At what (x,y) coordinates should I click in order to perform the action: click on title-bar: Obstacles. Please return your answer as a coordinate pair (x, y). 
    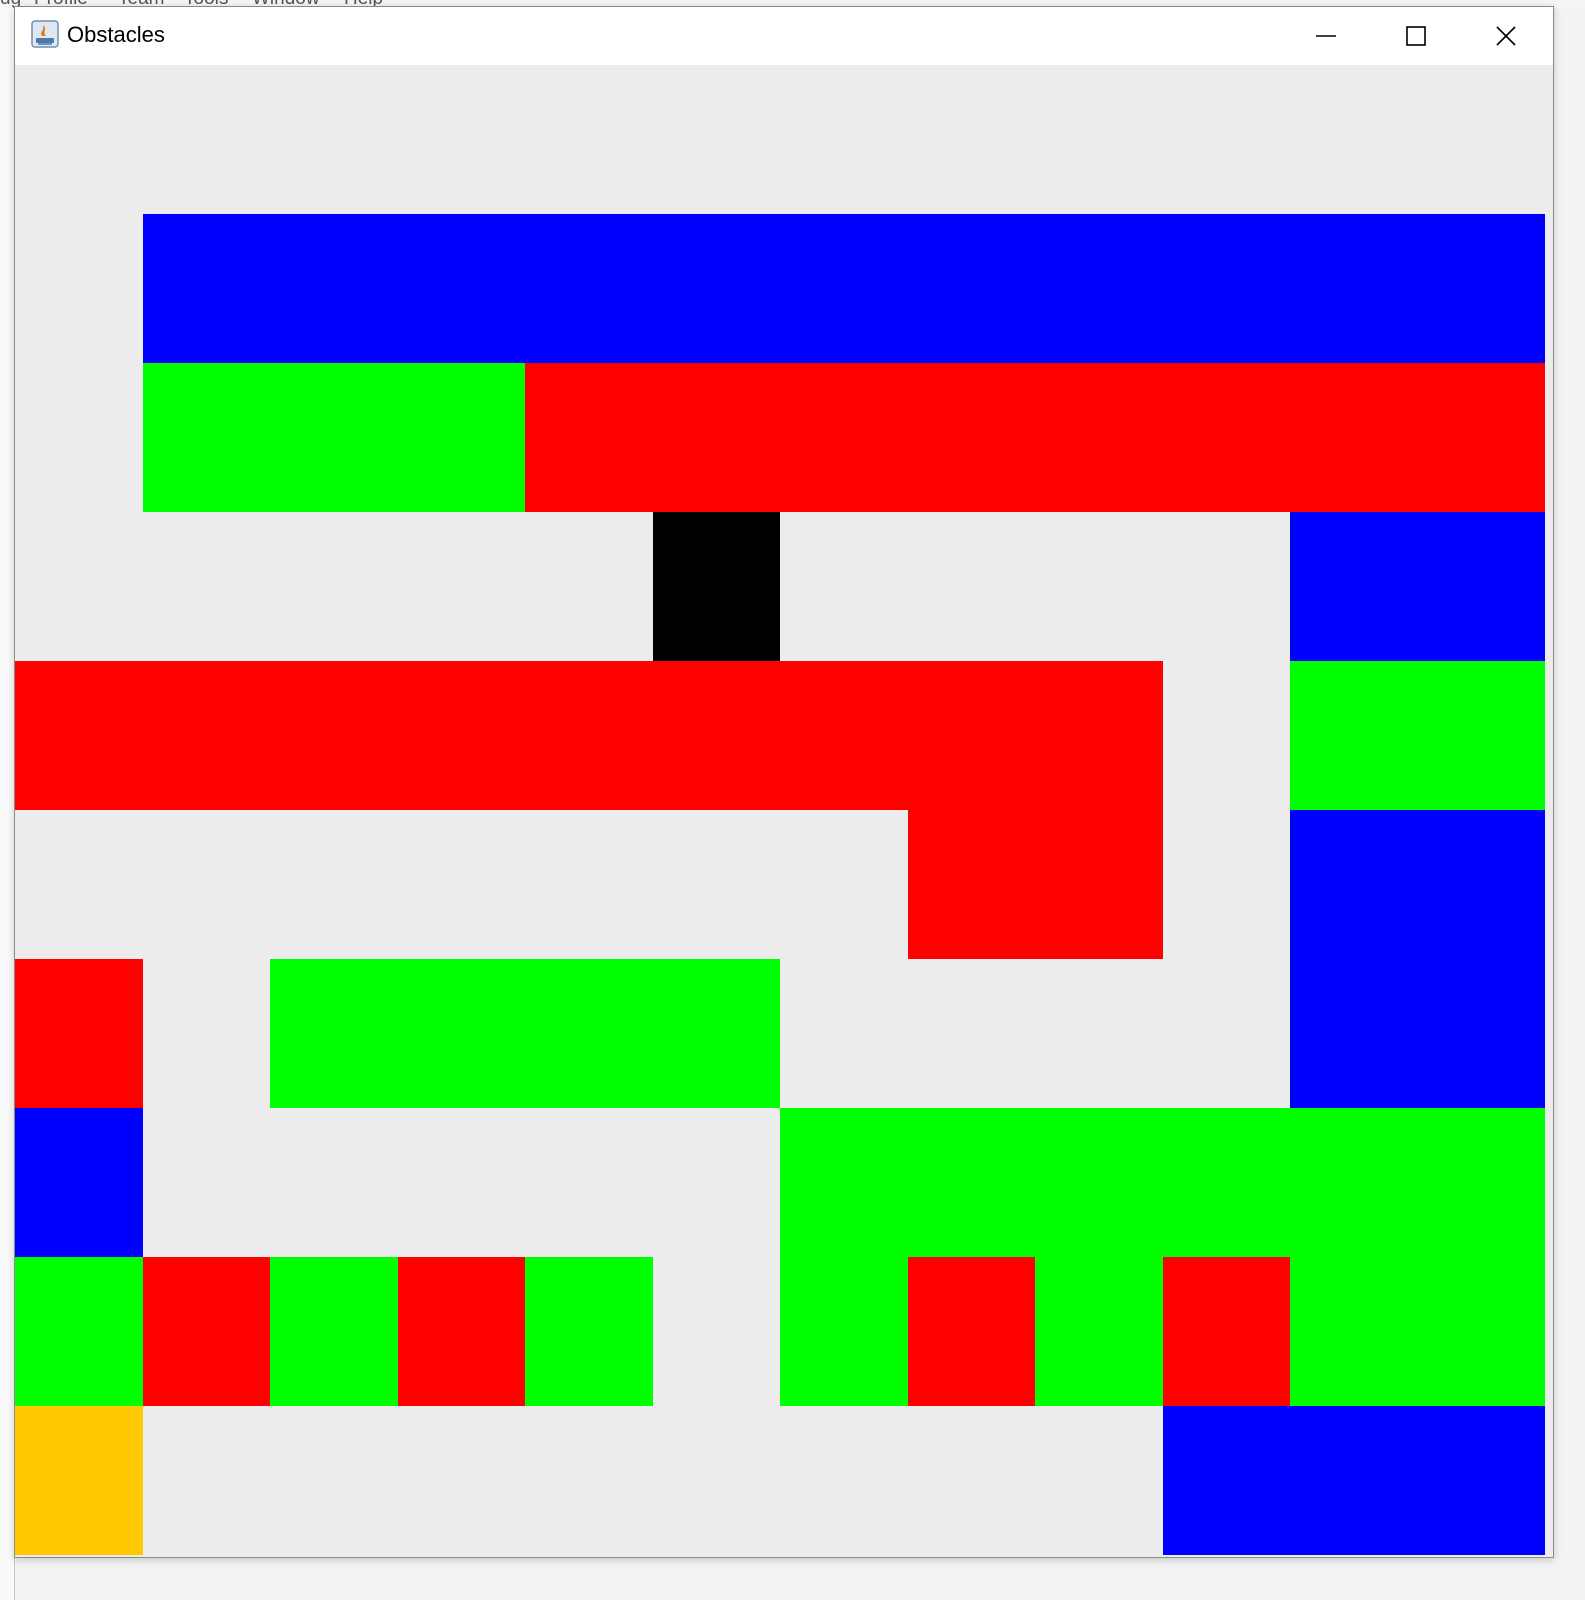
    Looking at the image, I should click on (784, 36).